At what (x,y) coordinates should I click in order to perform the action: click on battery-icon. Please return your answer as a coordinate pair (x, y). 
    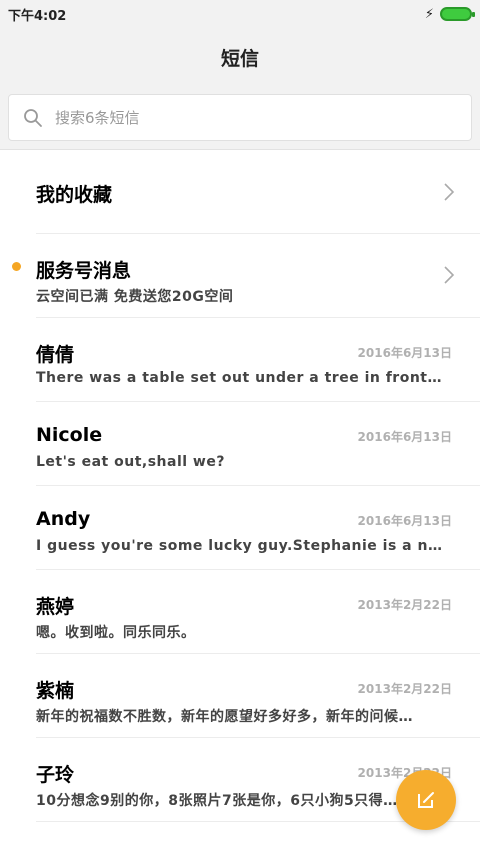
    Looking at the image, I should click on (457, 14).